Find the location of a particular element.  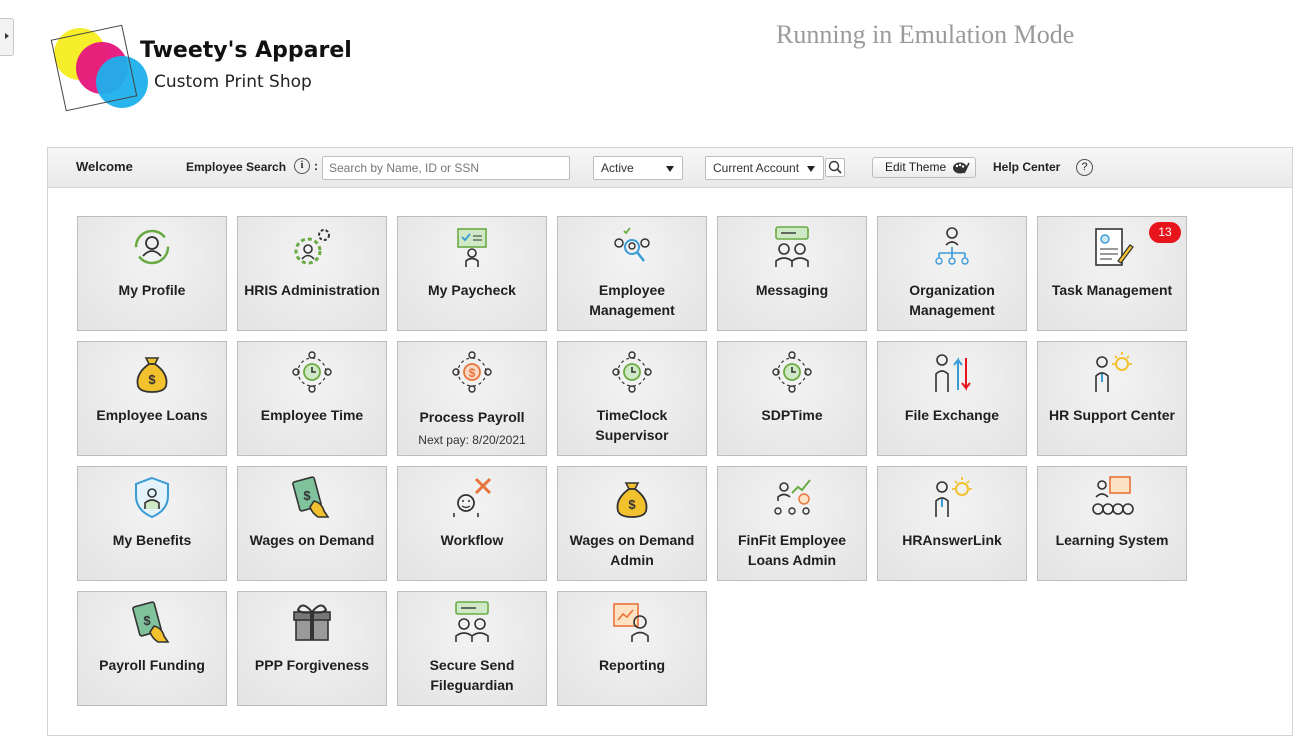

tile-employee-time: Employee Time is located at coordinates (312, 398).